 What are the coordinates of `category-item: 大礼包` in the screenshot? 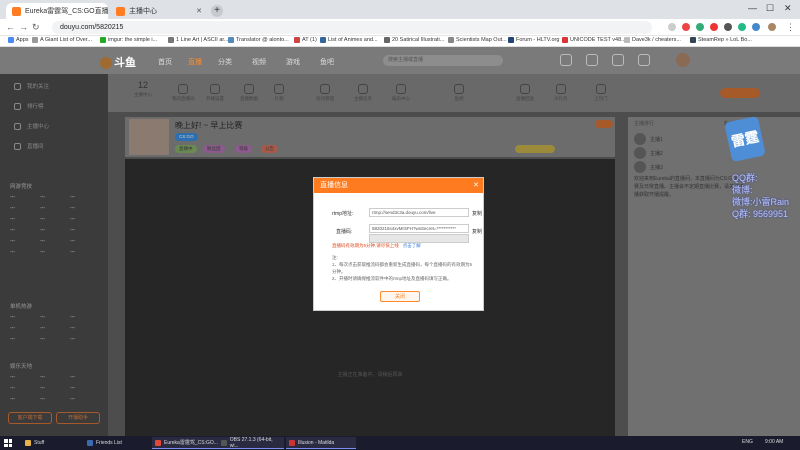 It's located at (561, 93).